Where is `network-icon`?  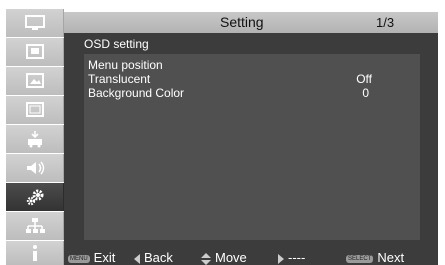 network-icon is located at coordinates (35, 225).